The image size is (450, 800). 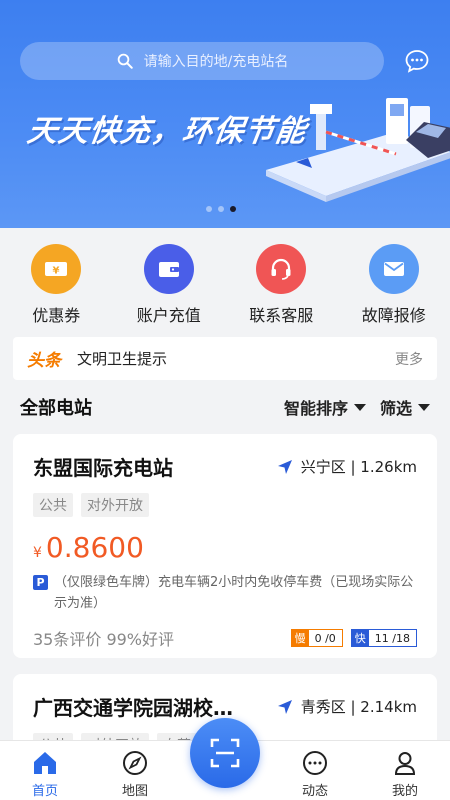 What do you see at coordinates (281, 315) in the screenshot?
I see `quick-item-label: 联系客服` at bounding box center [281, 315].